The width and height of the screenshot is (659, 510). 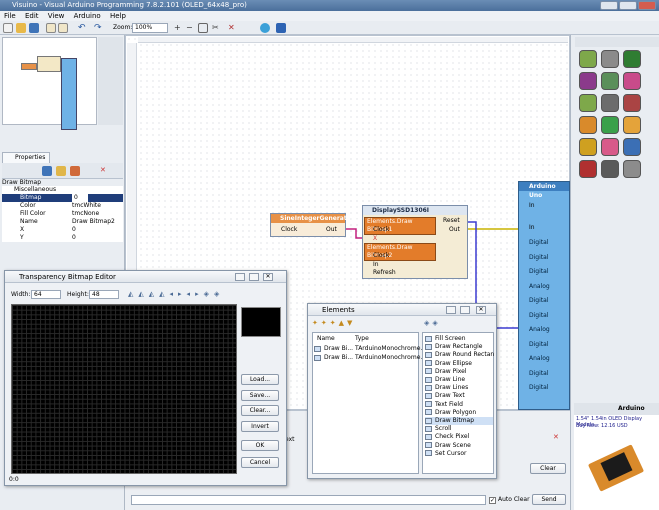 I want to click on auto-clear-checkbox: ✓, so click(x=492, y=500).